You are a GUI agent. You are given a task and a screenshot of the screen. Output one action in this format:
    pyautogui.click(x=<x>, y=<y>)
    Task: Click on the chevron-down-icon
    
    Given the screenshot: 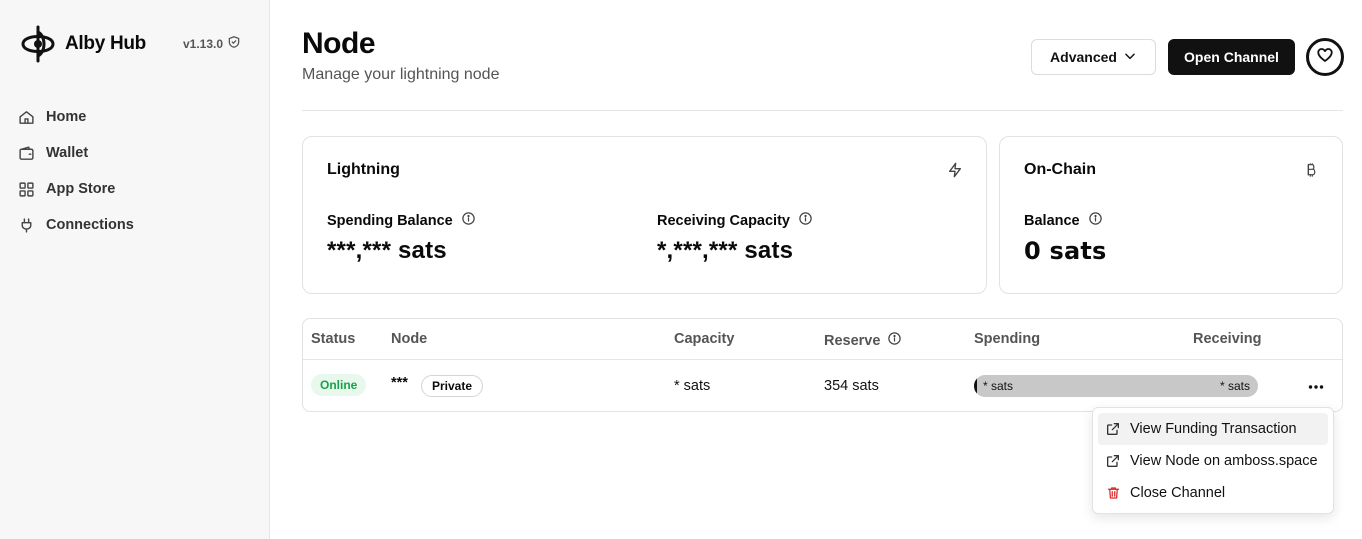 What is the action you would take?
    pyautogui.click(x=1130, y=57)
    